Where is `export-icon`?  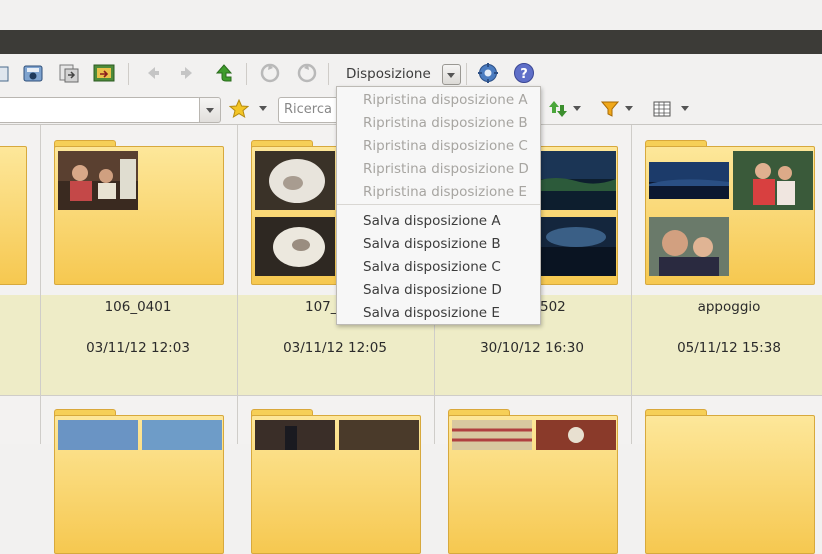 export-icon is located at coordinates (69, 73).